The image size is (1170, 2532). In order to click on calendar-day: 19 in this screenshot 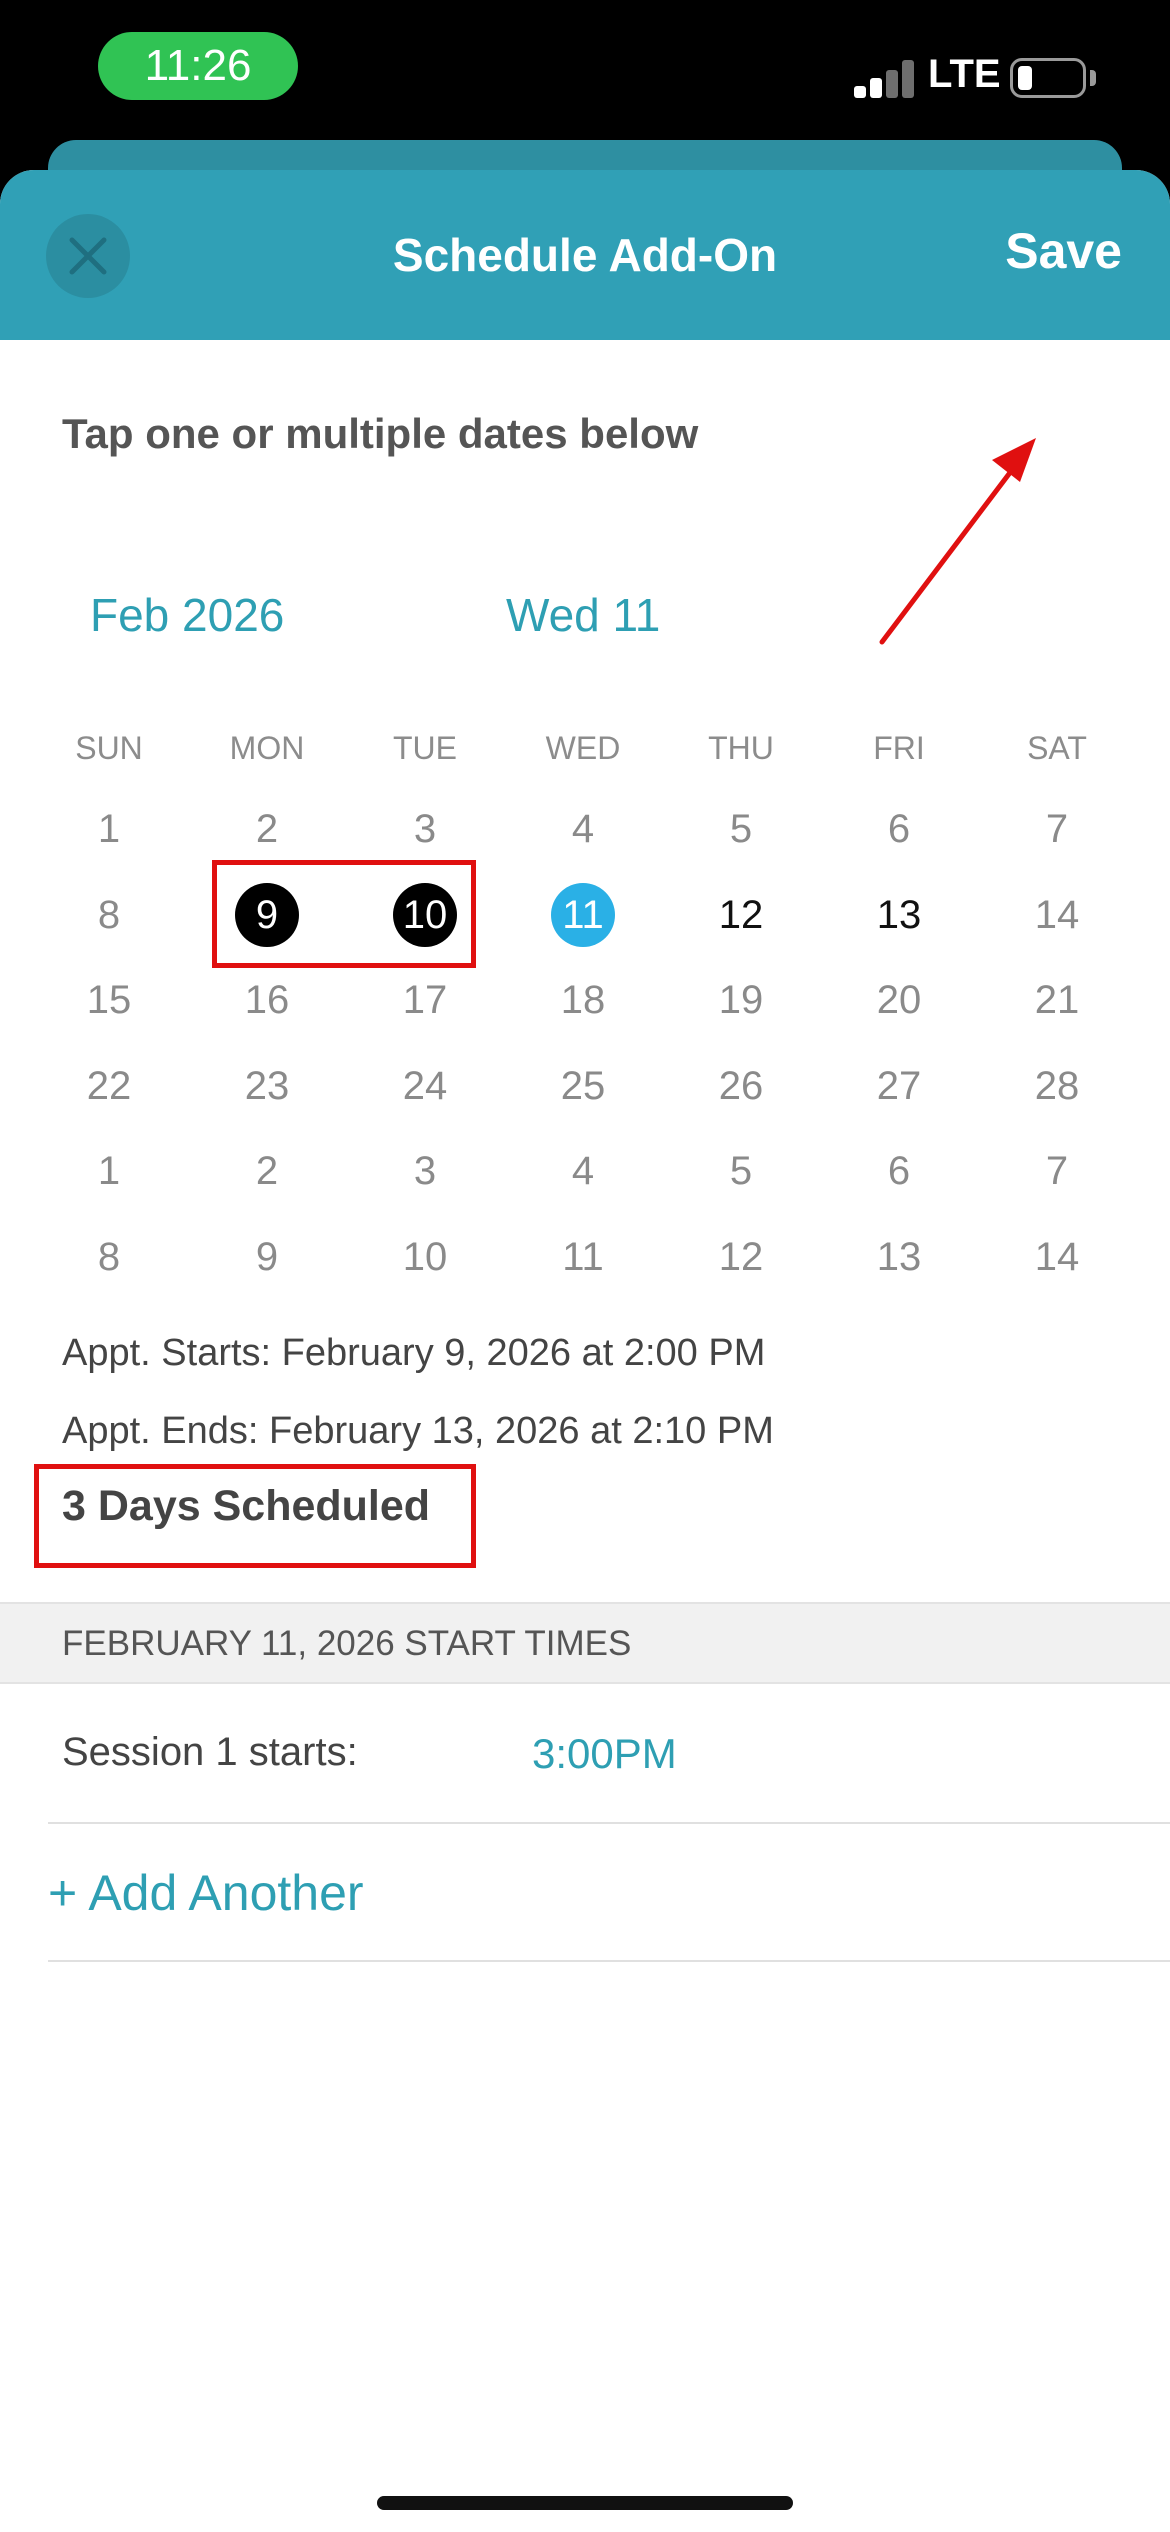, I will do `click(741, 1000)`.